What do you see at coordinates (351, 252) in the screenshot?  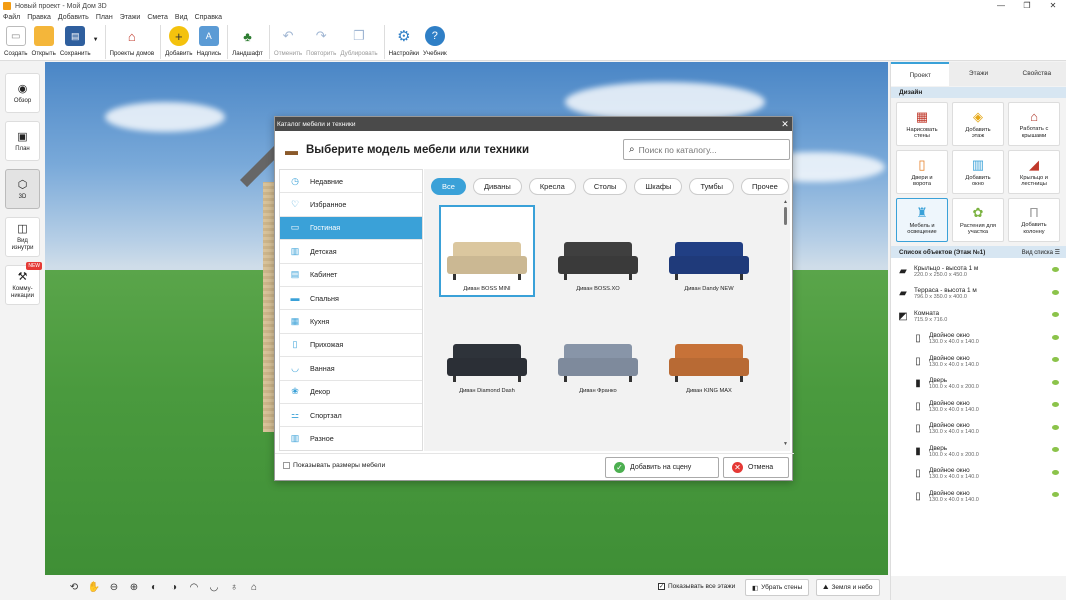 I see `category-crib: ▥ Детская` at bounding box center [351, 252].